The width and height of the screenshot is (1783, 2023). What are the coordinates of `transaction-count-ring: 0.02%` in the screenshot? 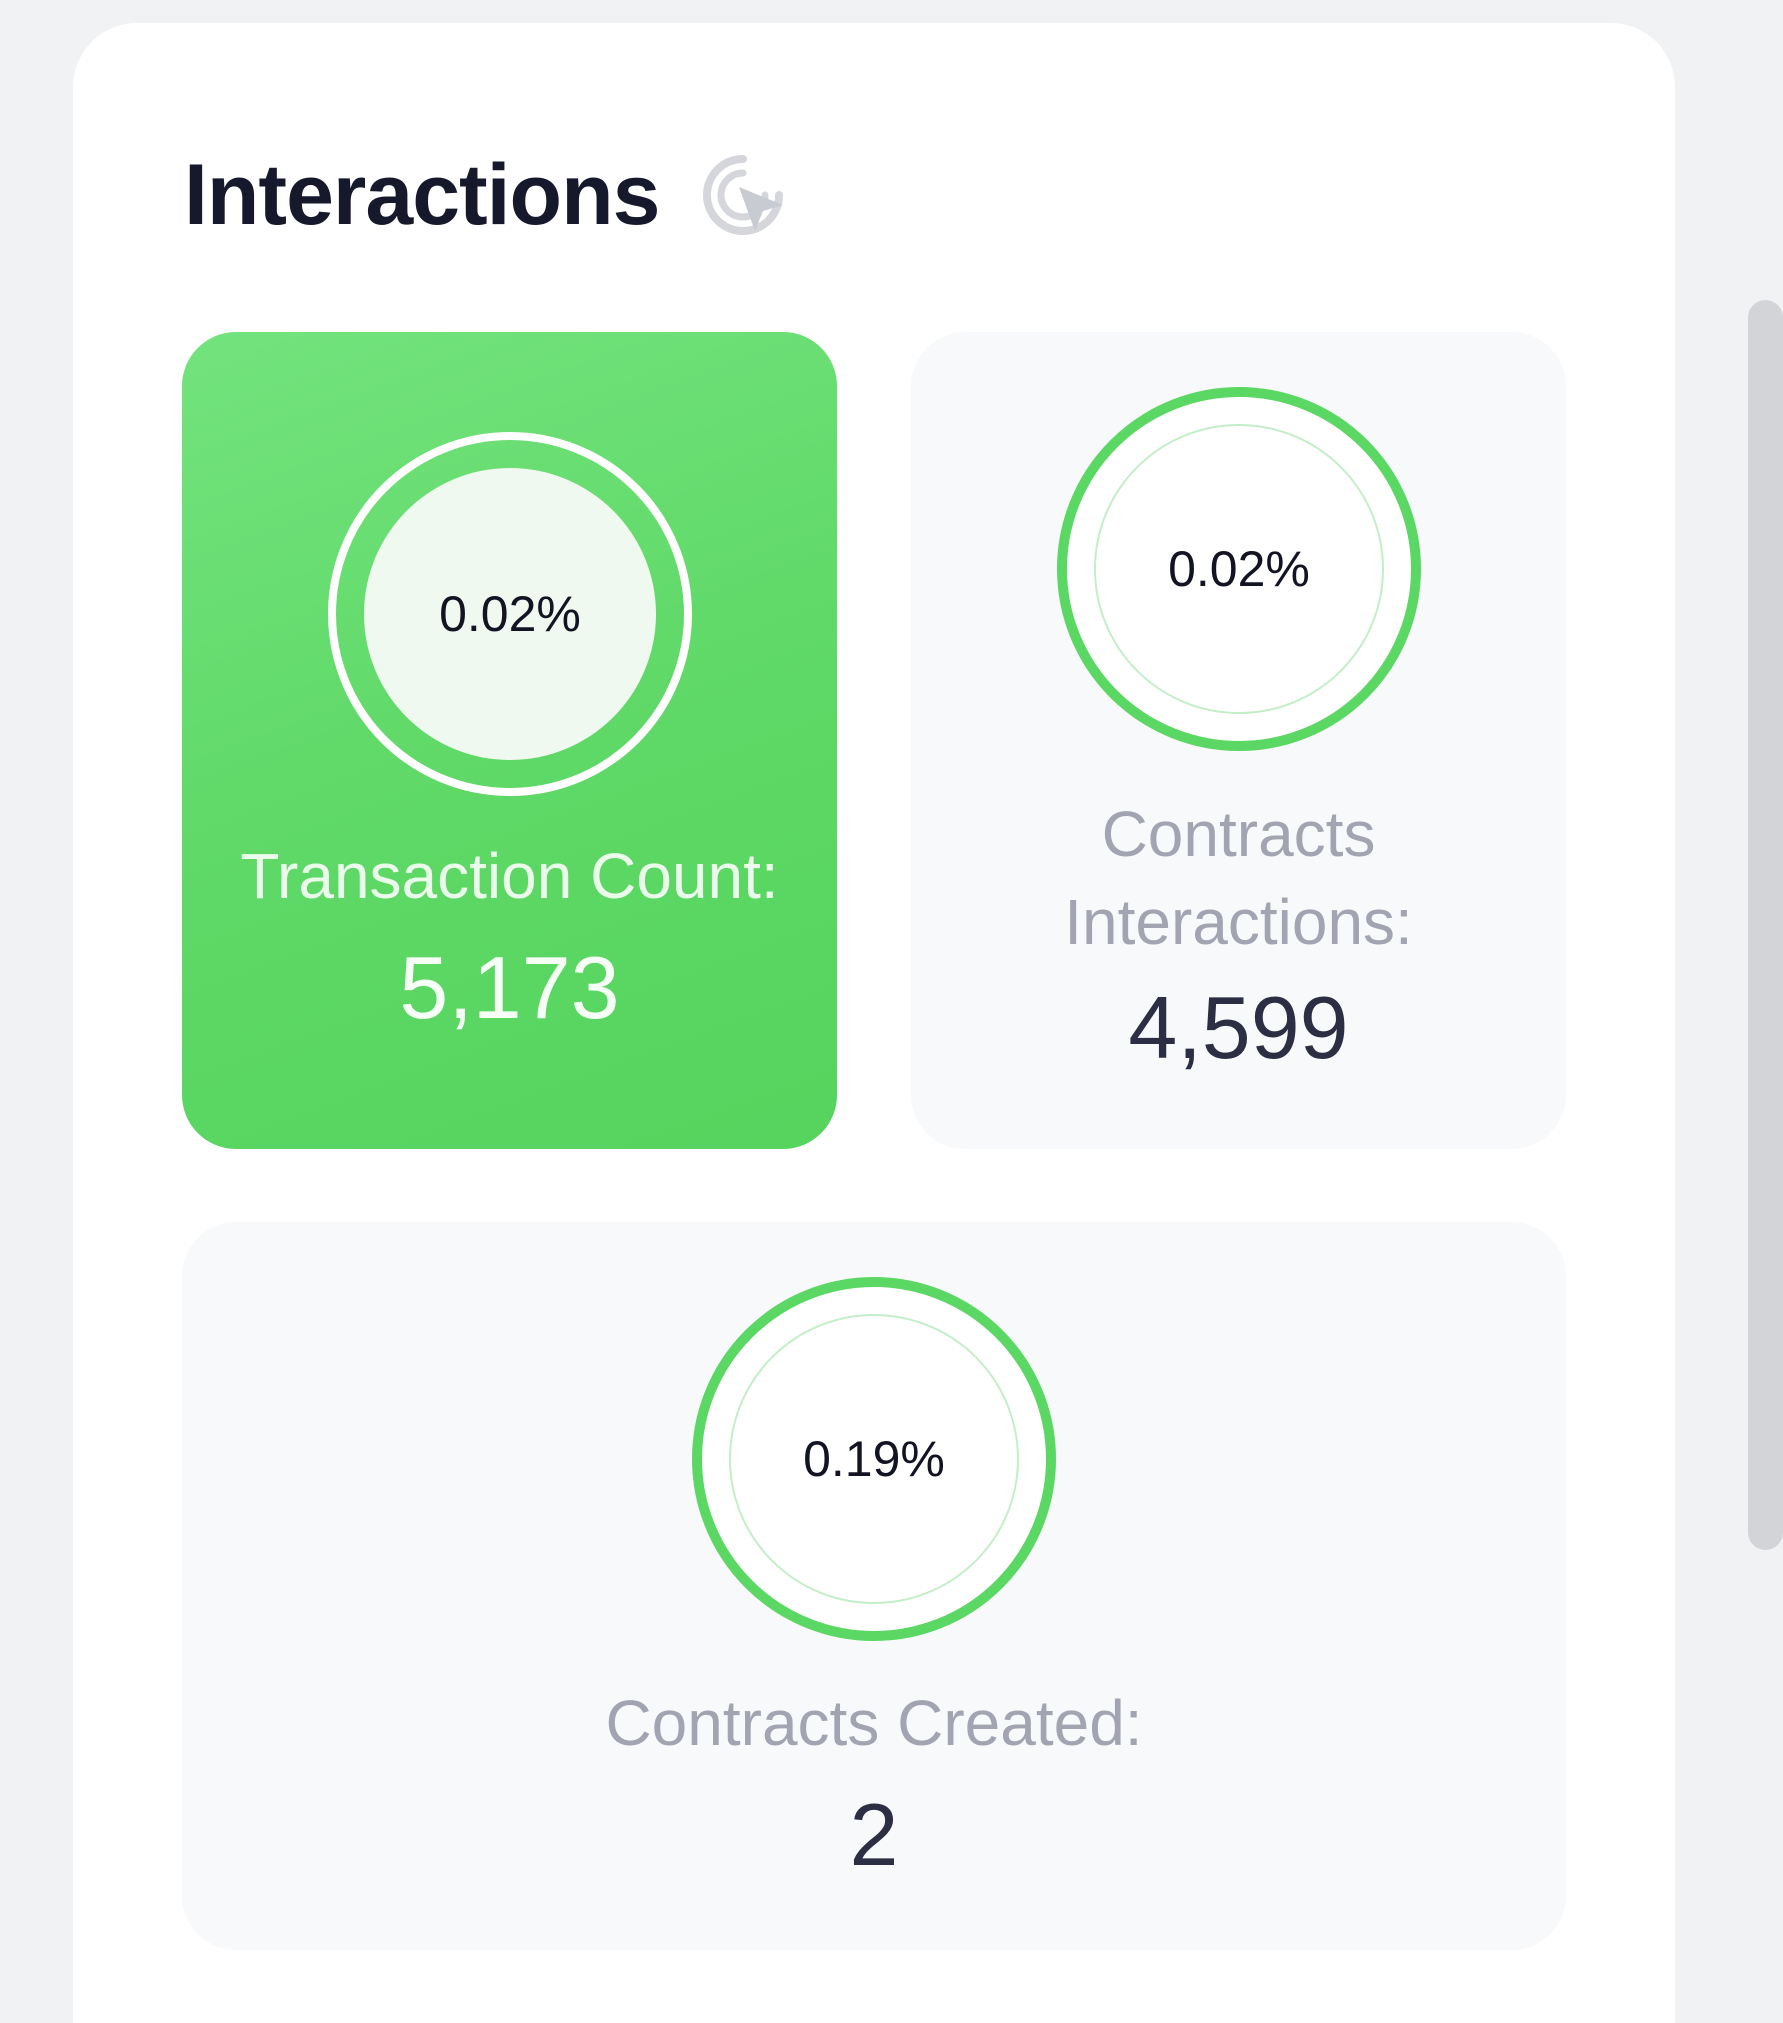 It's located at (510, 614).